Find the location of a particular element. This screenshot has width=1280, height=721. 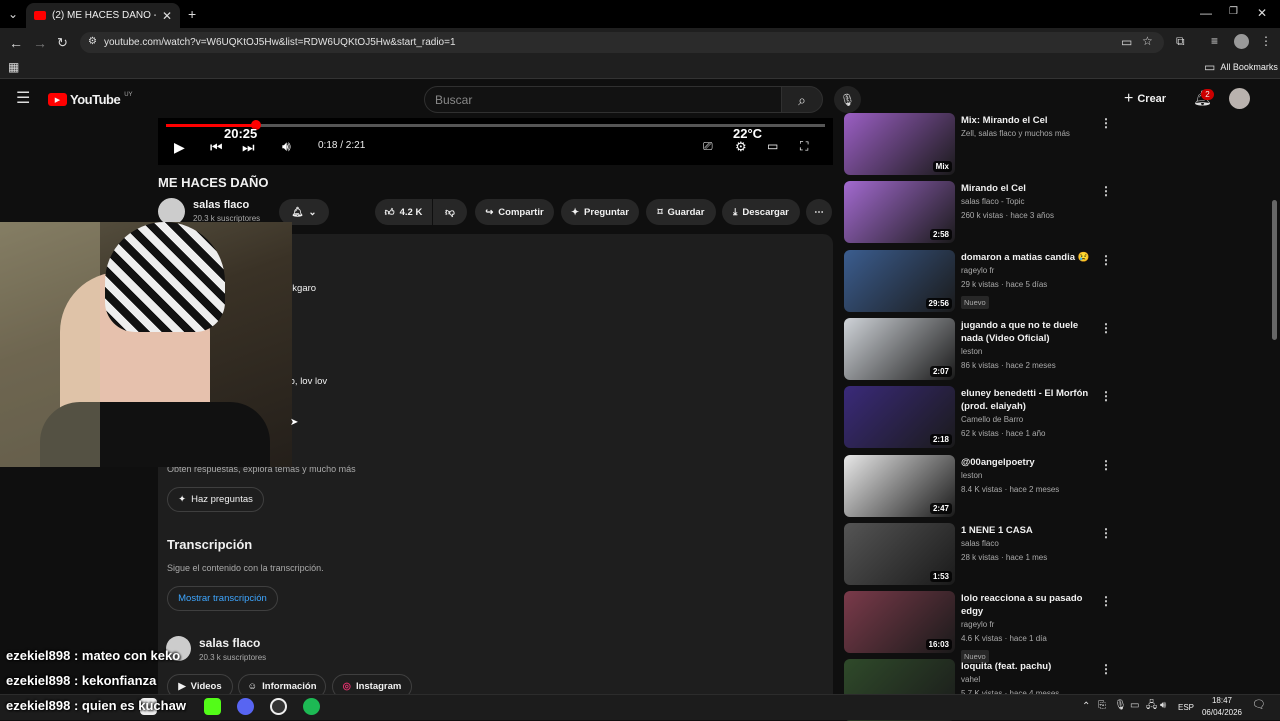

channel-name-footer: salas flaco is located at coordinates (229, 643).